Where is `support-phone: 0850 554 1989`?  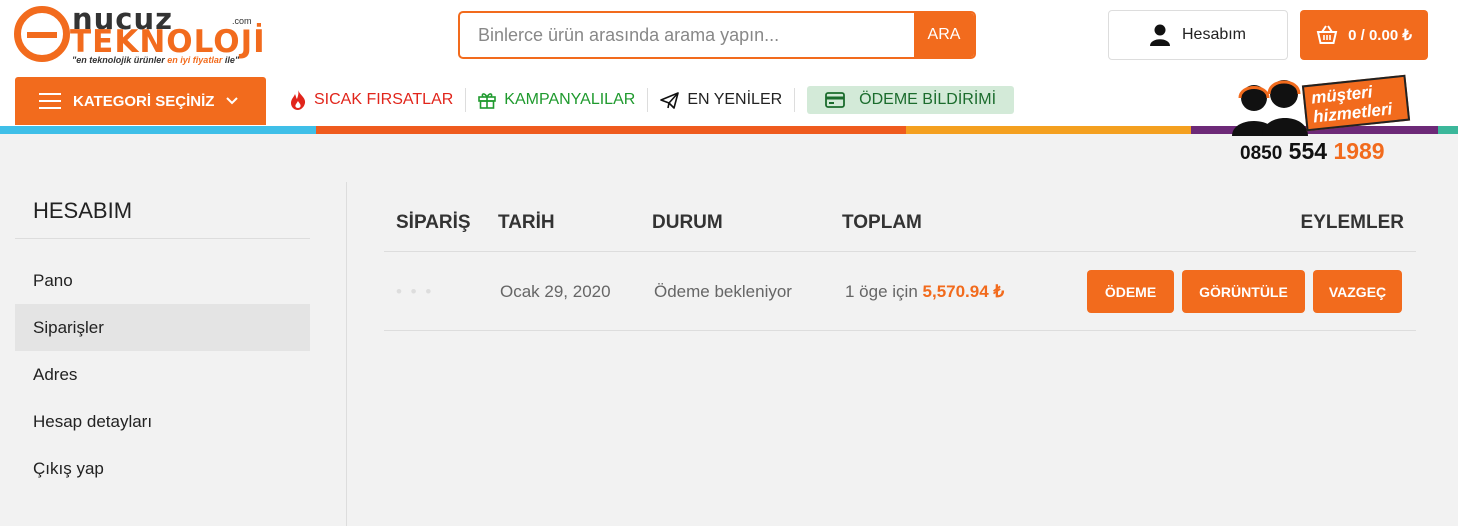
support-phone: 0850 554 1989 is located at coordinates (1312, 151).